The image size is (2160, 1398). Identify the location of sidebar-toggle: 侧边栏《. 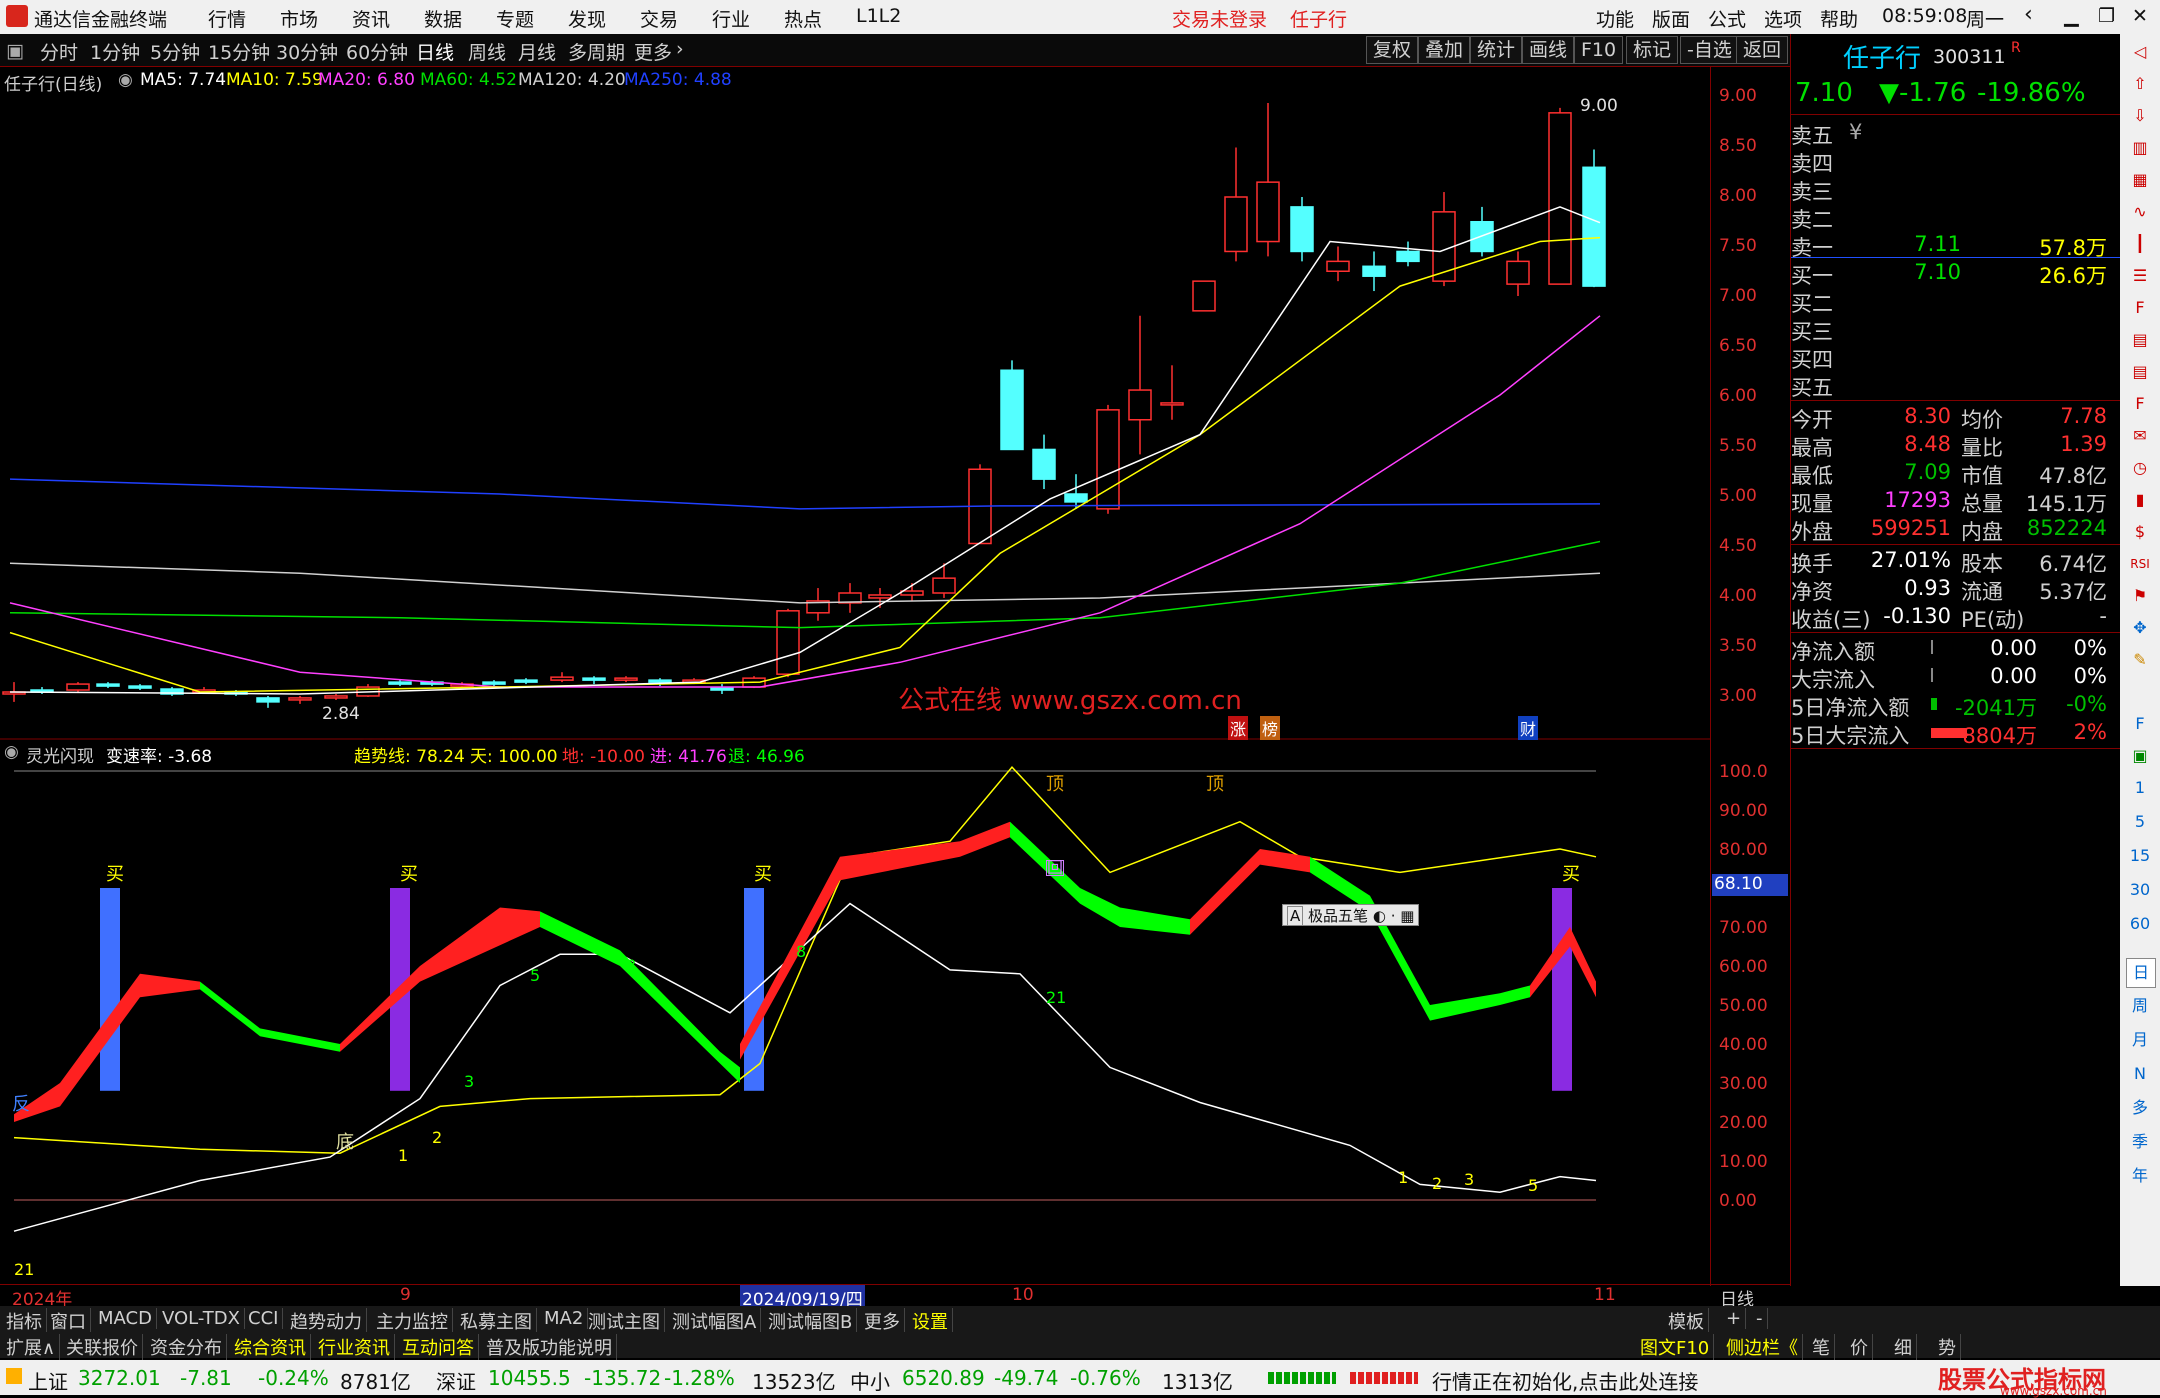
(1762, 1347).